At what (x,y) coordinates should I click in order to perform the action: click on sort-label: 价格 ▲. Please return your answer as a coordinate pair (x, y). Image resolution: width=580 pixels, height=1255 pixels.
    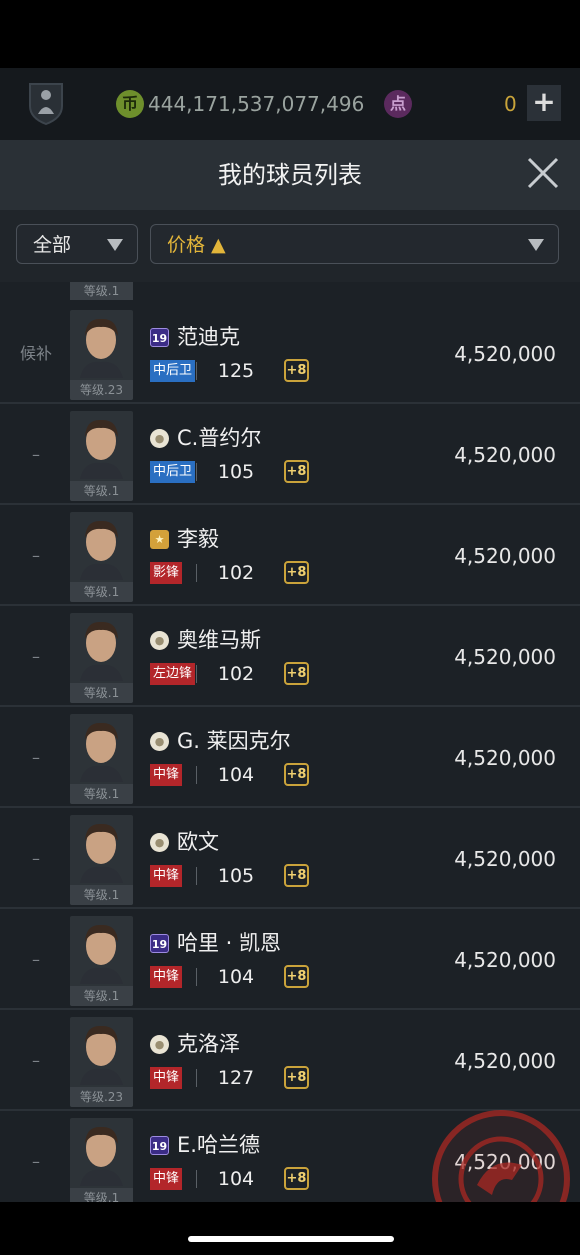
    Looking at the image, I should click on (196, 245).